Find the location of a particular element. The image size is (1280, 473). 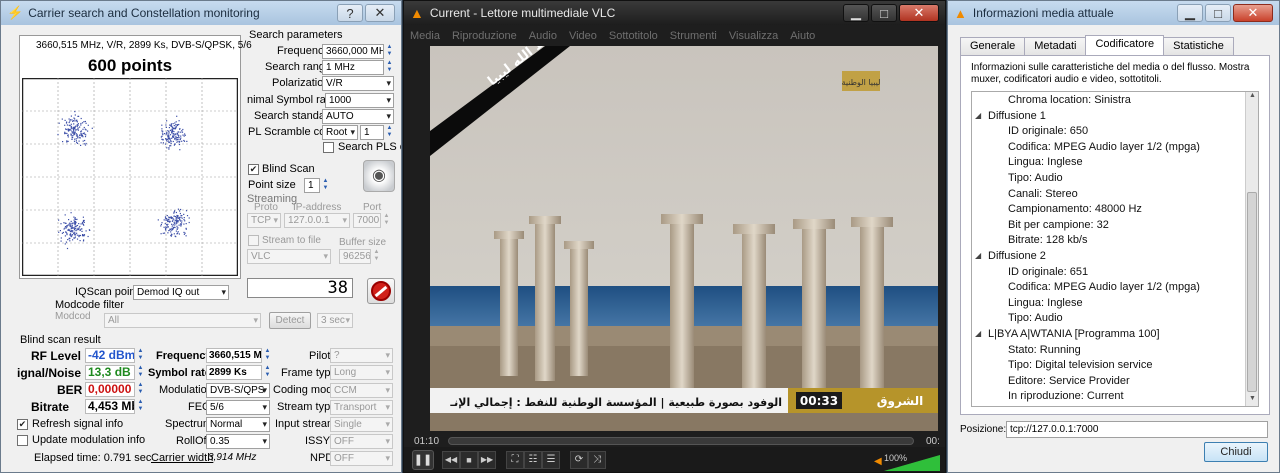

tree-scroll-thumb is located at coordinates (1252, 292).